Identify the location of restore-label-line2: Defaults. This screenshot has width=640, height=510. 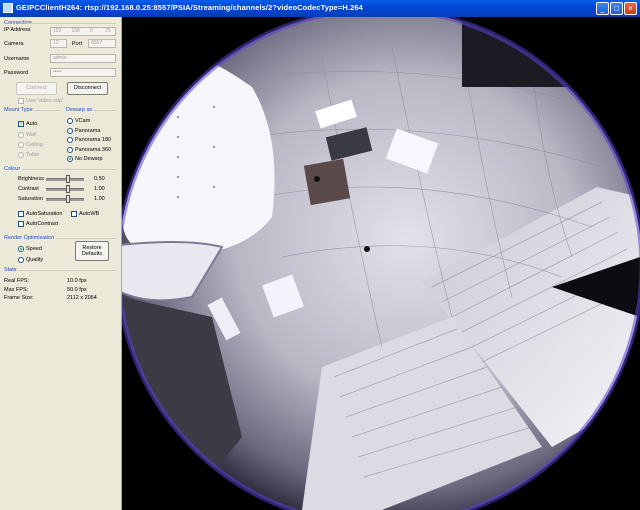
(92, 254).